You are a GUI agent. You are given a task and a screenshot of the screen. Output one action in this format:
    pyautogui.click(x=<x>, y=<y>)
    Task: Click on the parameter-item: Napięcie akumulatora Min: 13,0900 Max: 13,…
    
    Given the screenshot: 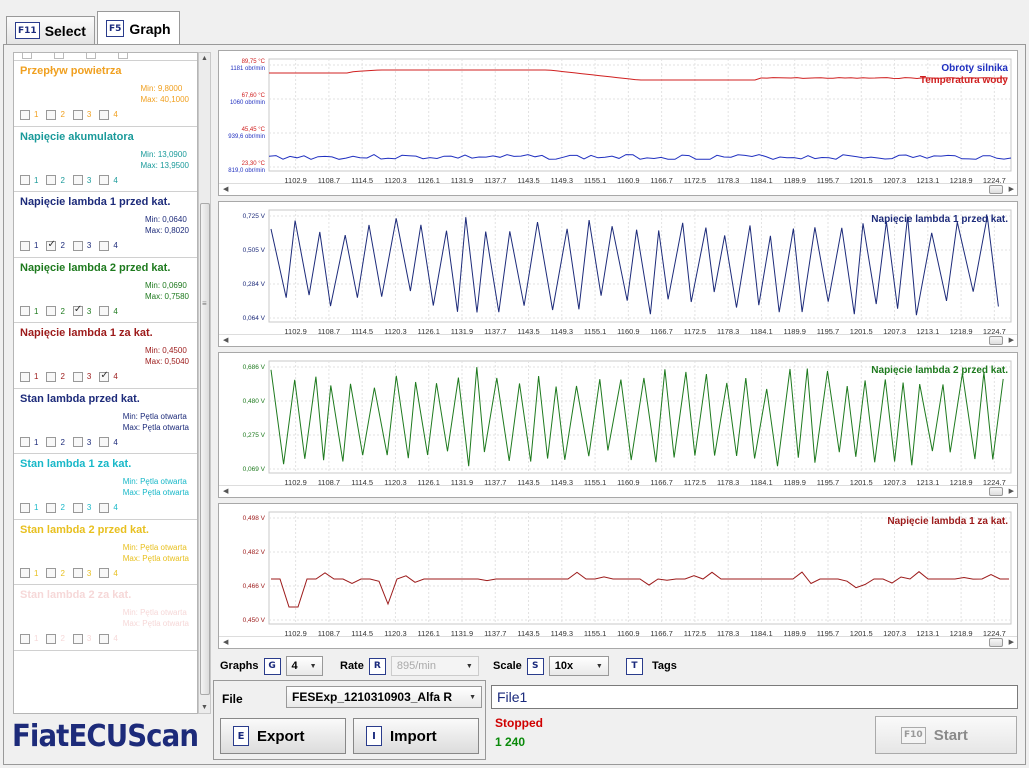 What is the action you would take?
    pyautogui.click(x=105, y=159)
    